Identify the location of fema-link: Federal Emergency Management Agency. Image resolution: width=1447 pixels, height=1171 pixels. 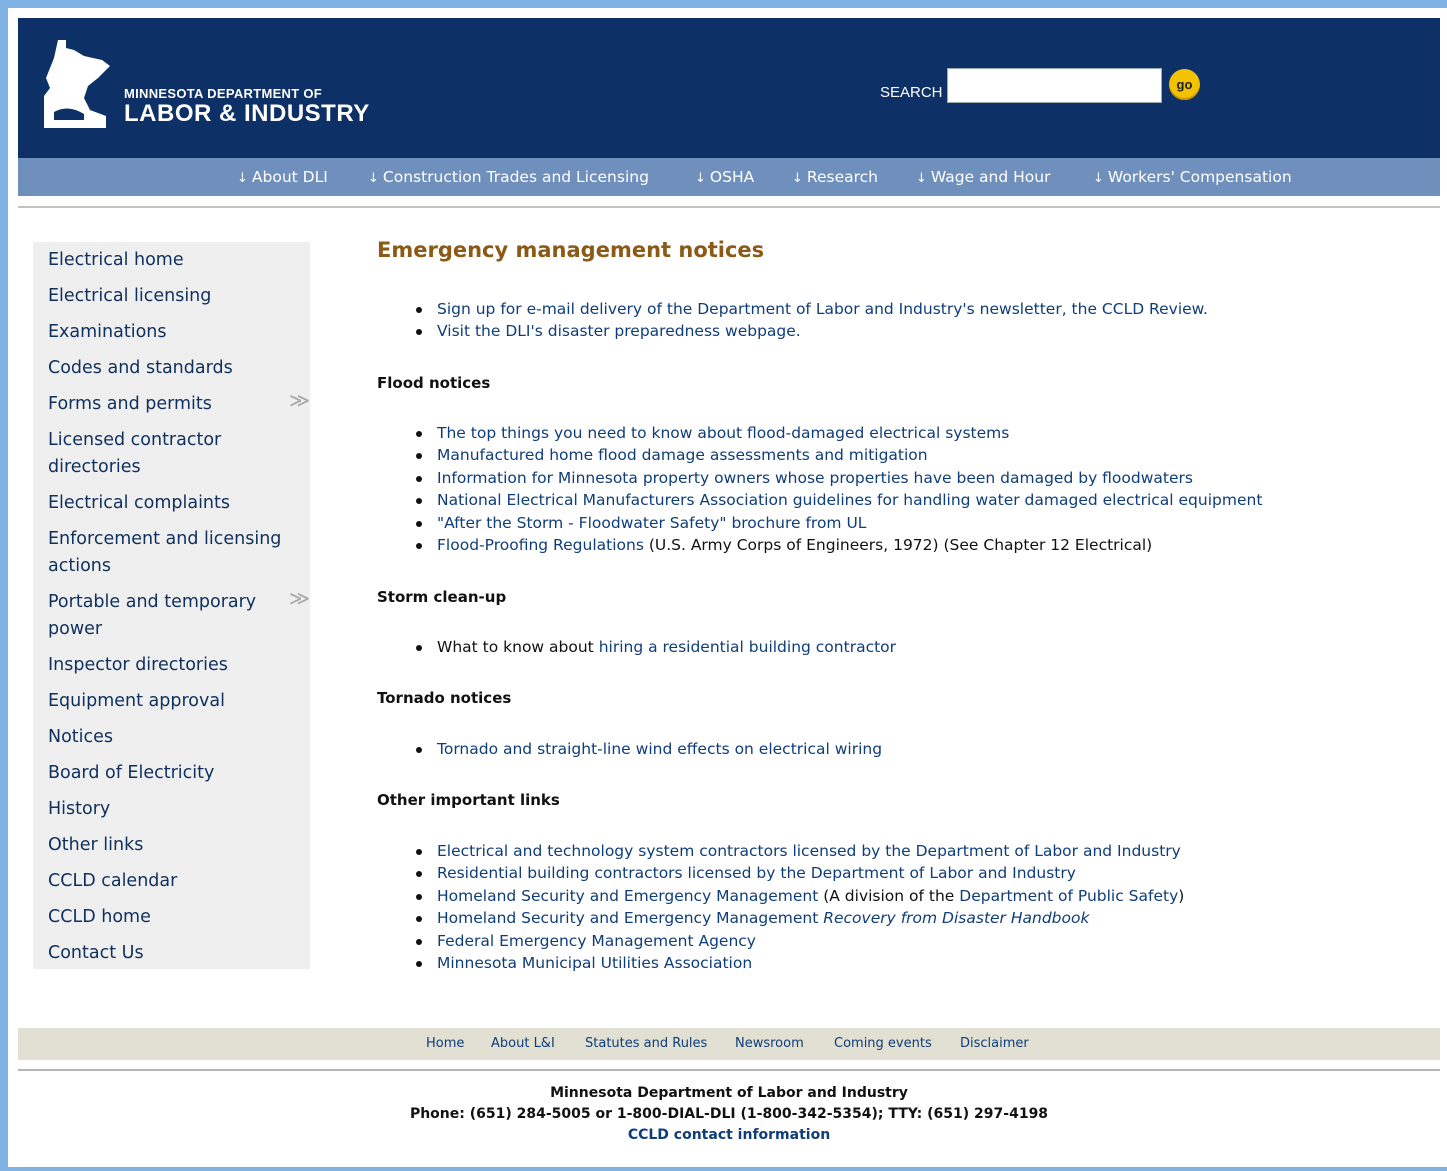
(596, 941).